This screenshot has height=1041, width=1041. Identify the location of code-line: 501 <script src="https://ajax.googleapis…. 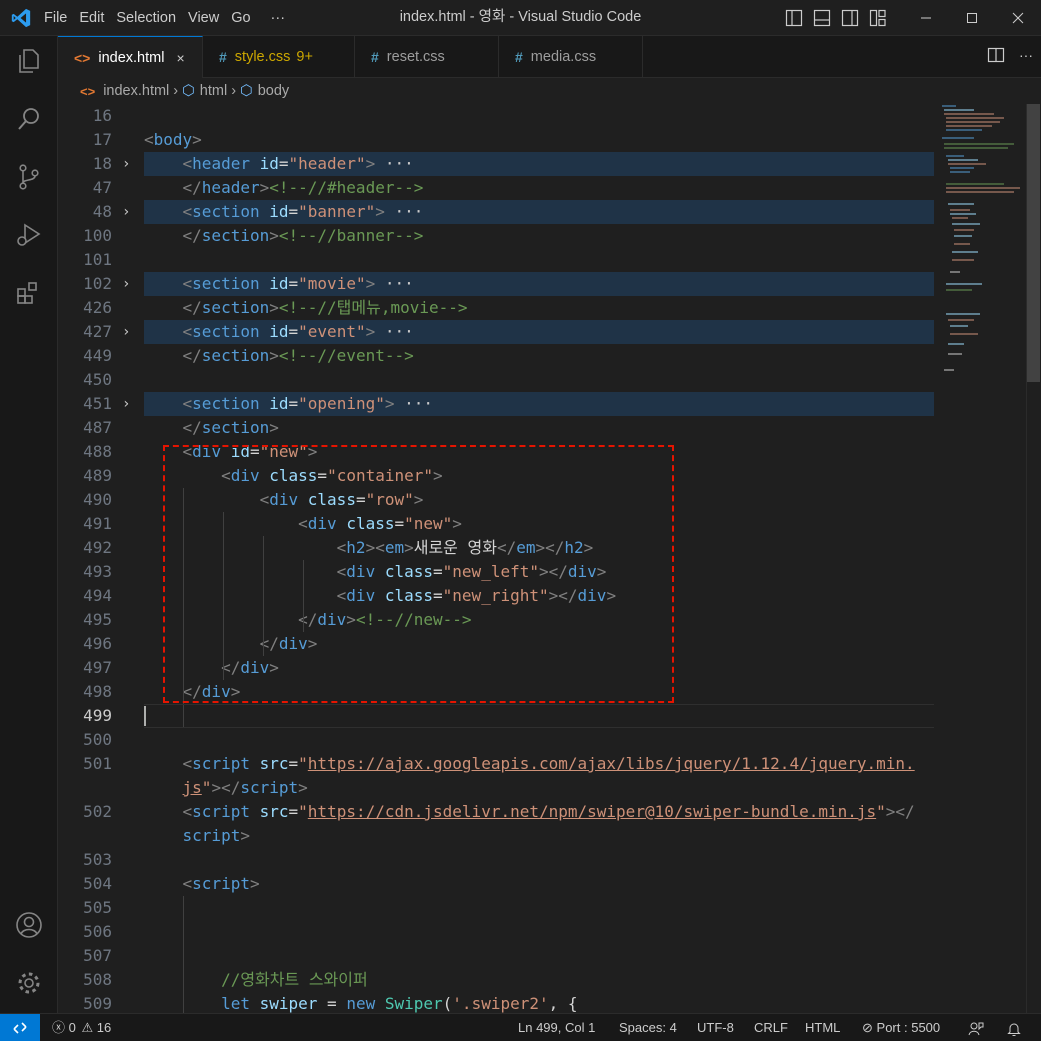
(496, 764).